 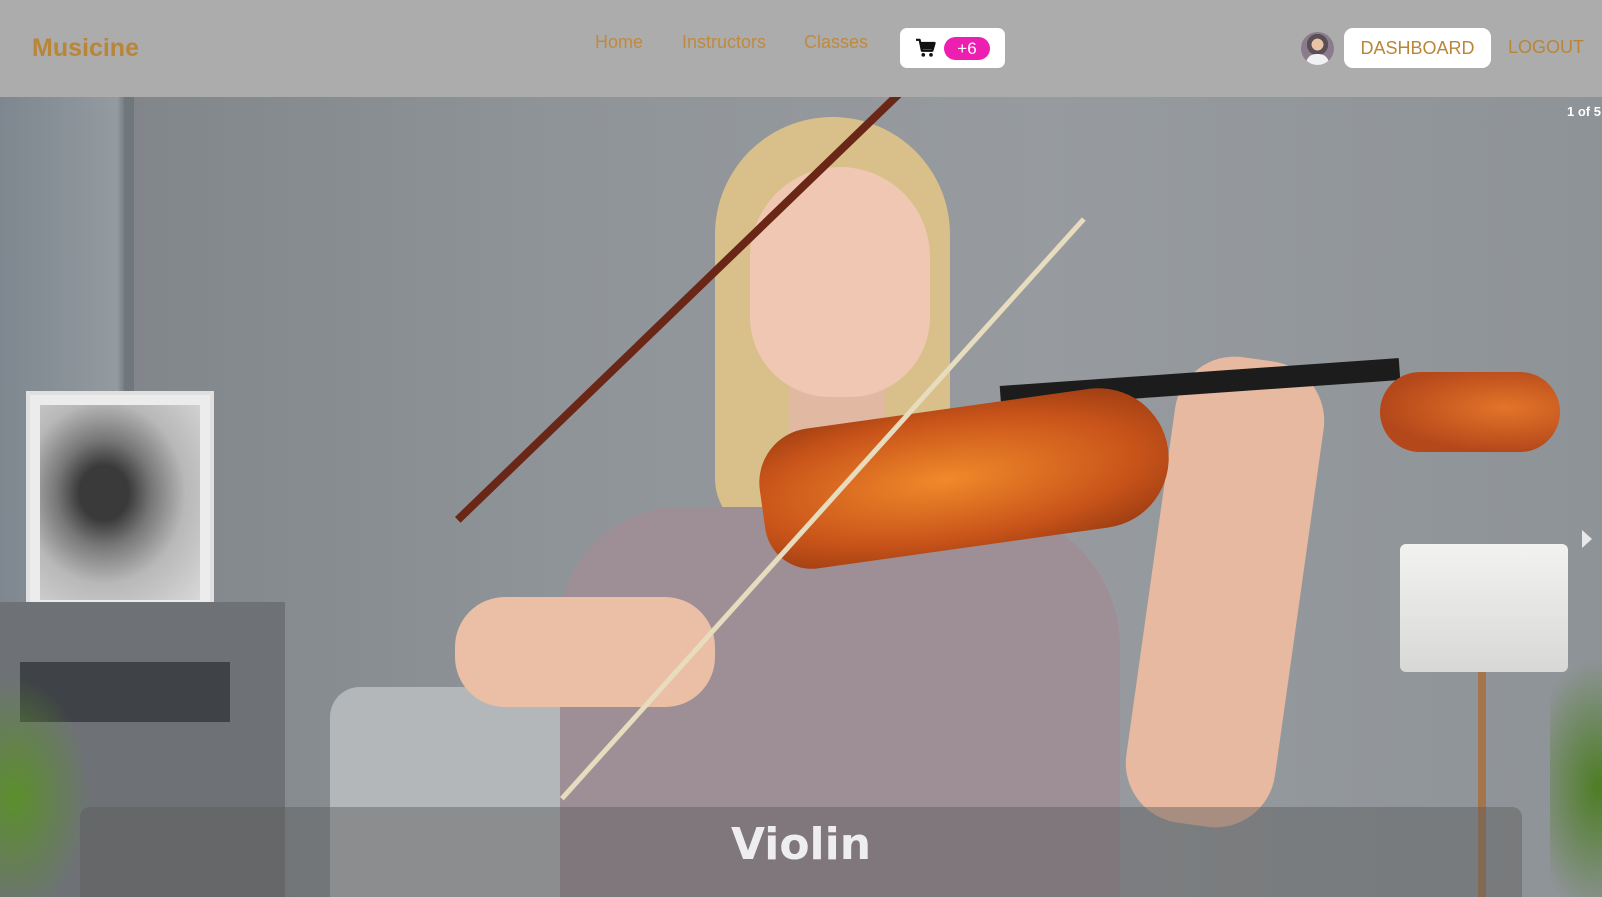 What do you see at coordinates (724, 42) in the screenshot?
I see `nav-link-instructors: Instructors` at bounding box center [724, 42].